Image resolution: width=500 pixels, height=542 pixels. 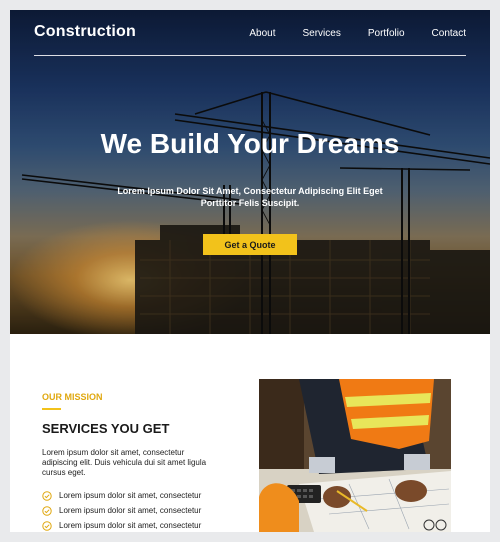 What do you see at coordinates (262, 33) in the screenshot?
I see `nav-link-about: About` at bounding box center [262, 33].